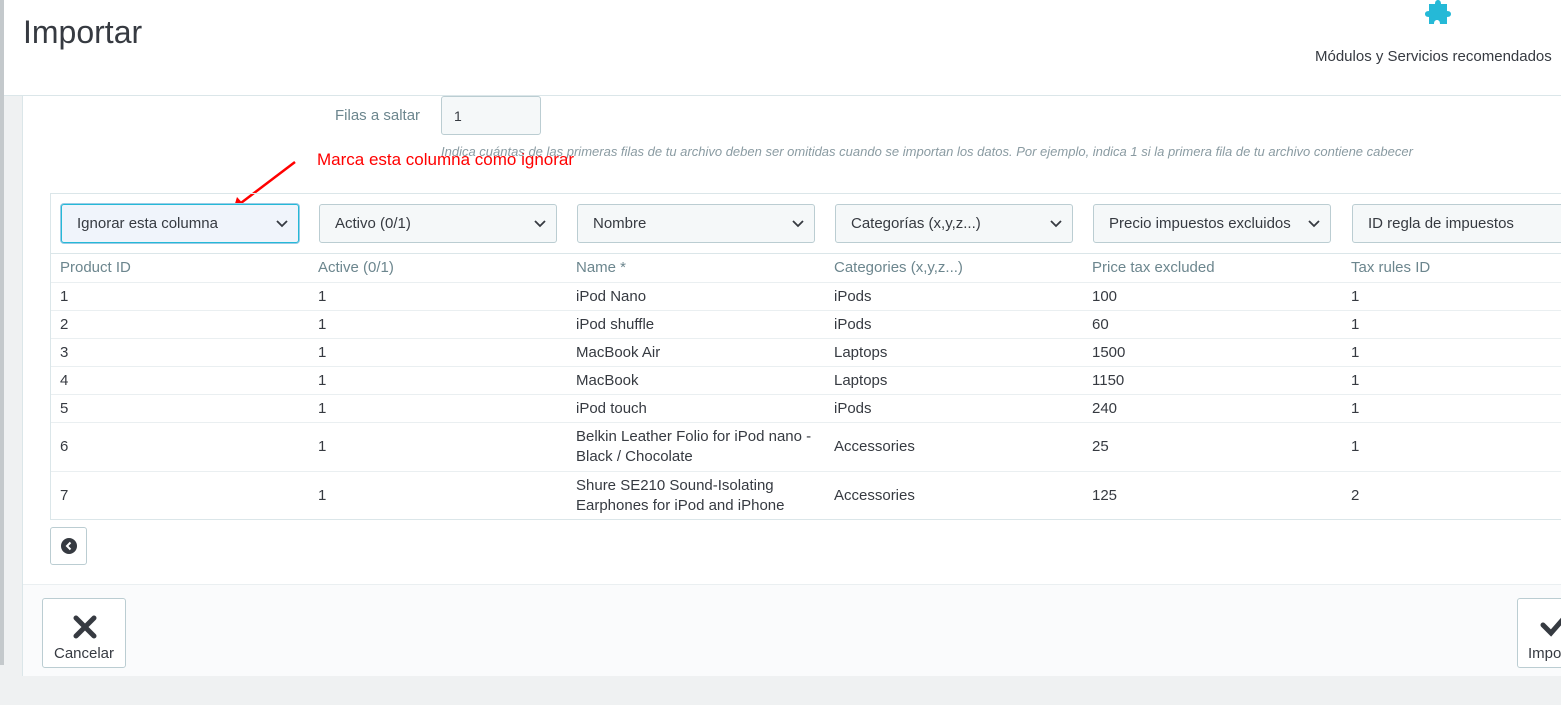 This screenshot has width=1561, height=705. Describe the element at coordinates (84, 653) in the screenshot. I see `cancel-label: Cancelar` at that location.